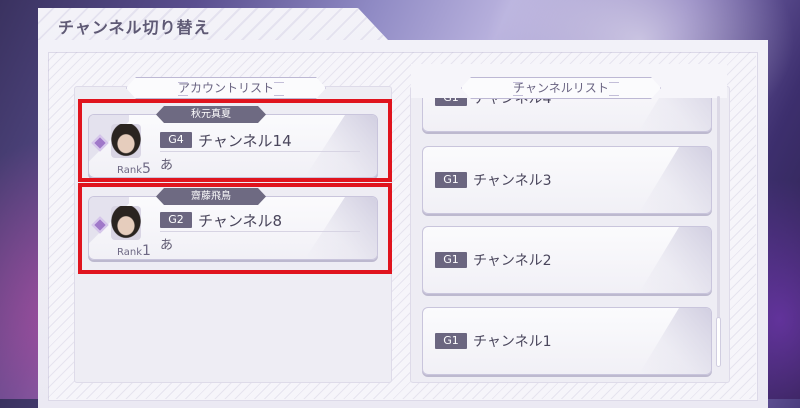  I want to click on account-list-header: アカウントリスト, so click(226, 88).